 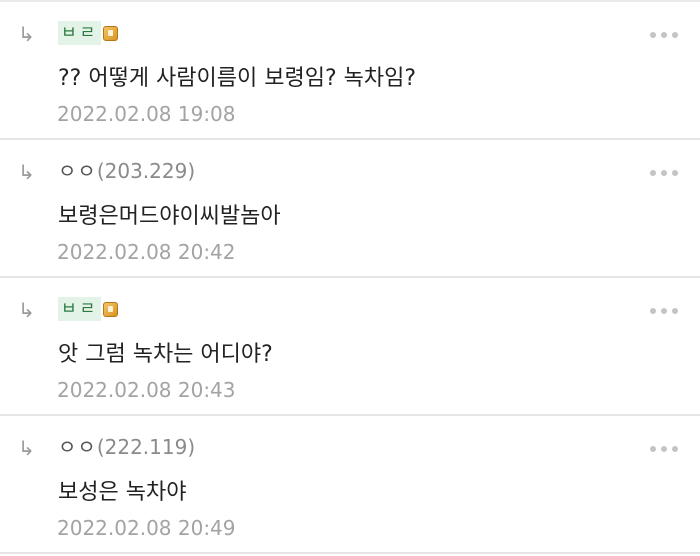 I want to click on comment-date: 2022.02.08 20:49, so click(x=146, y=528).